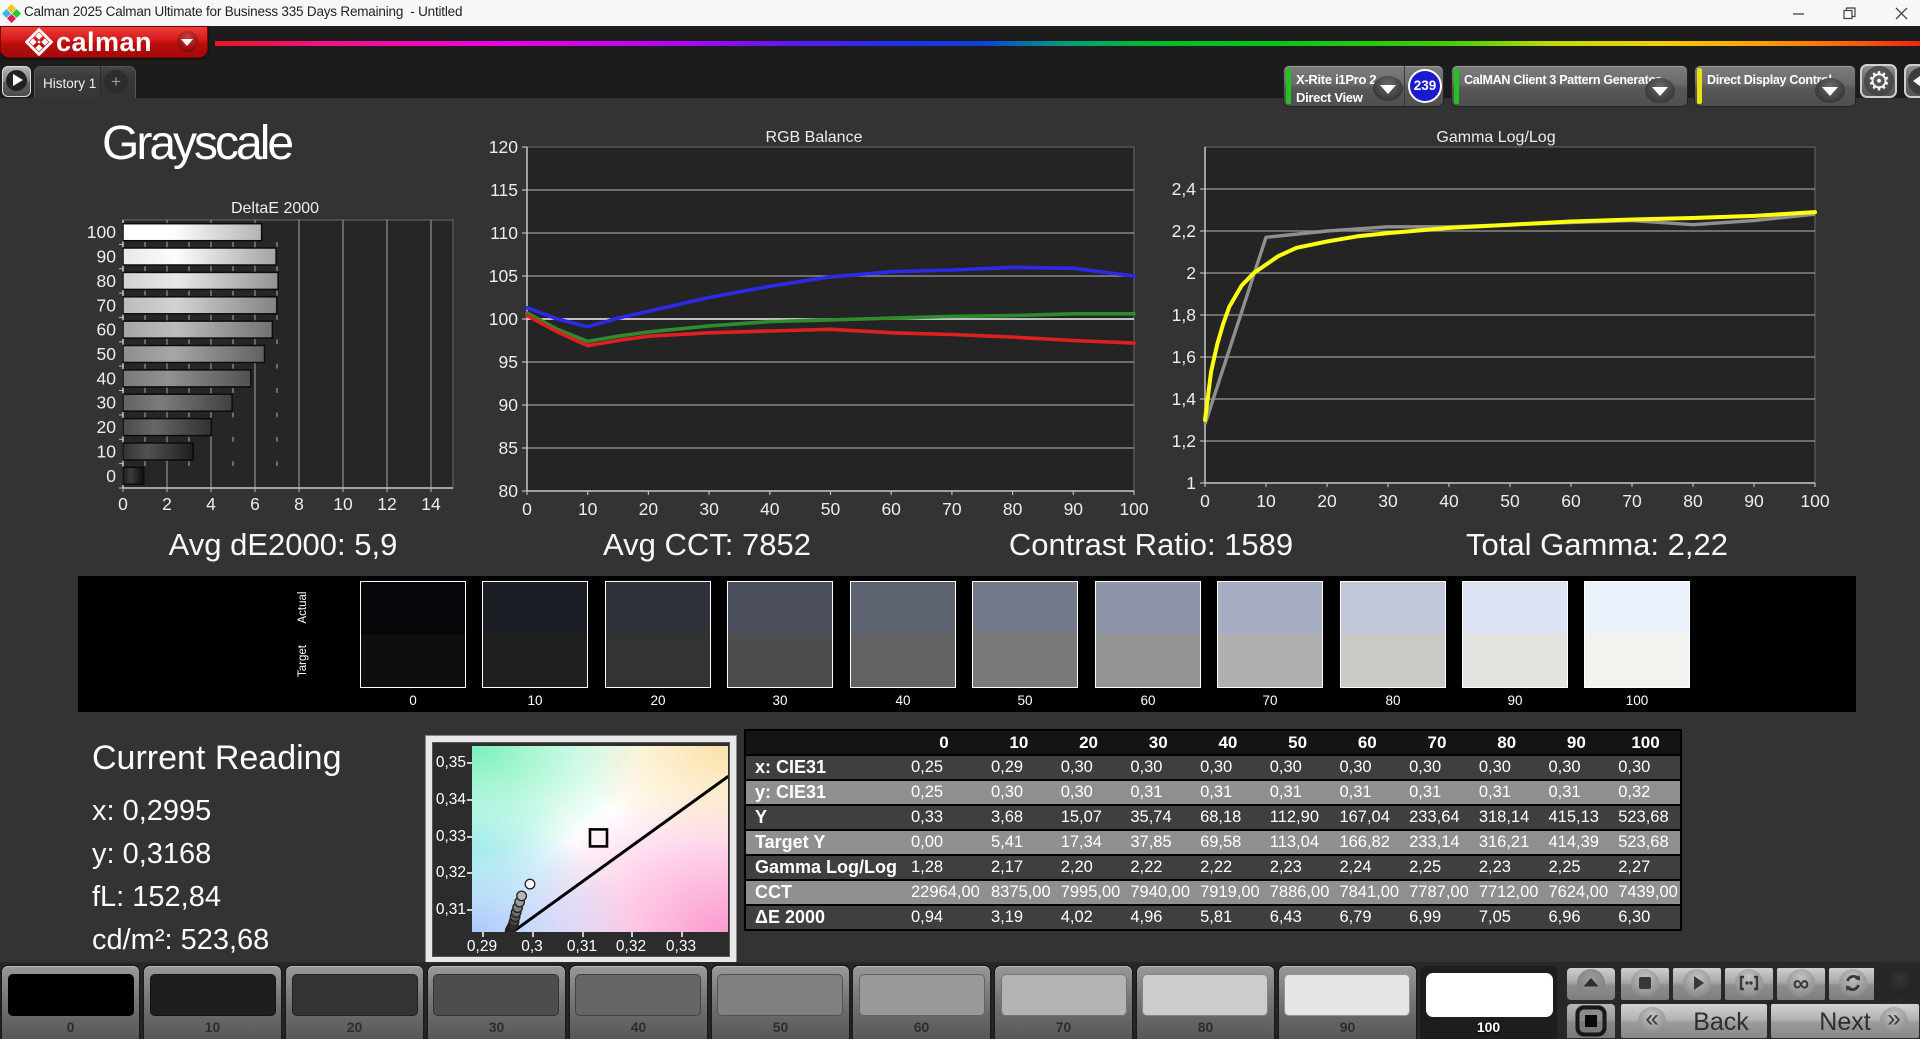  What do you see at coordinates (504, 233) in the screenshot?
I see `svg-text: 110` at bounding box center [504, 233].